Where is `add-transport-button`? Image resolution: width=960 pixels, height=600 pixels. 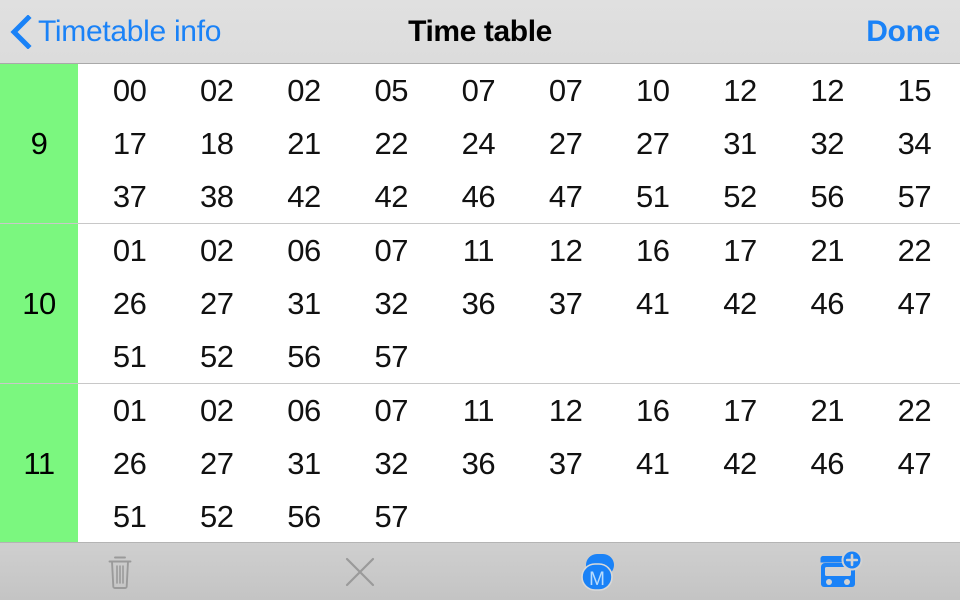 add-transport-button is located at coordinates (840, 571).